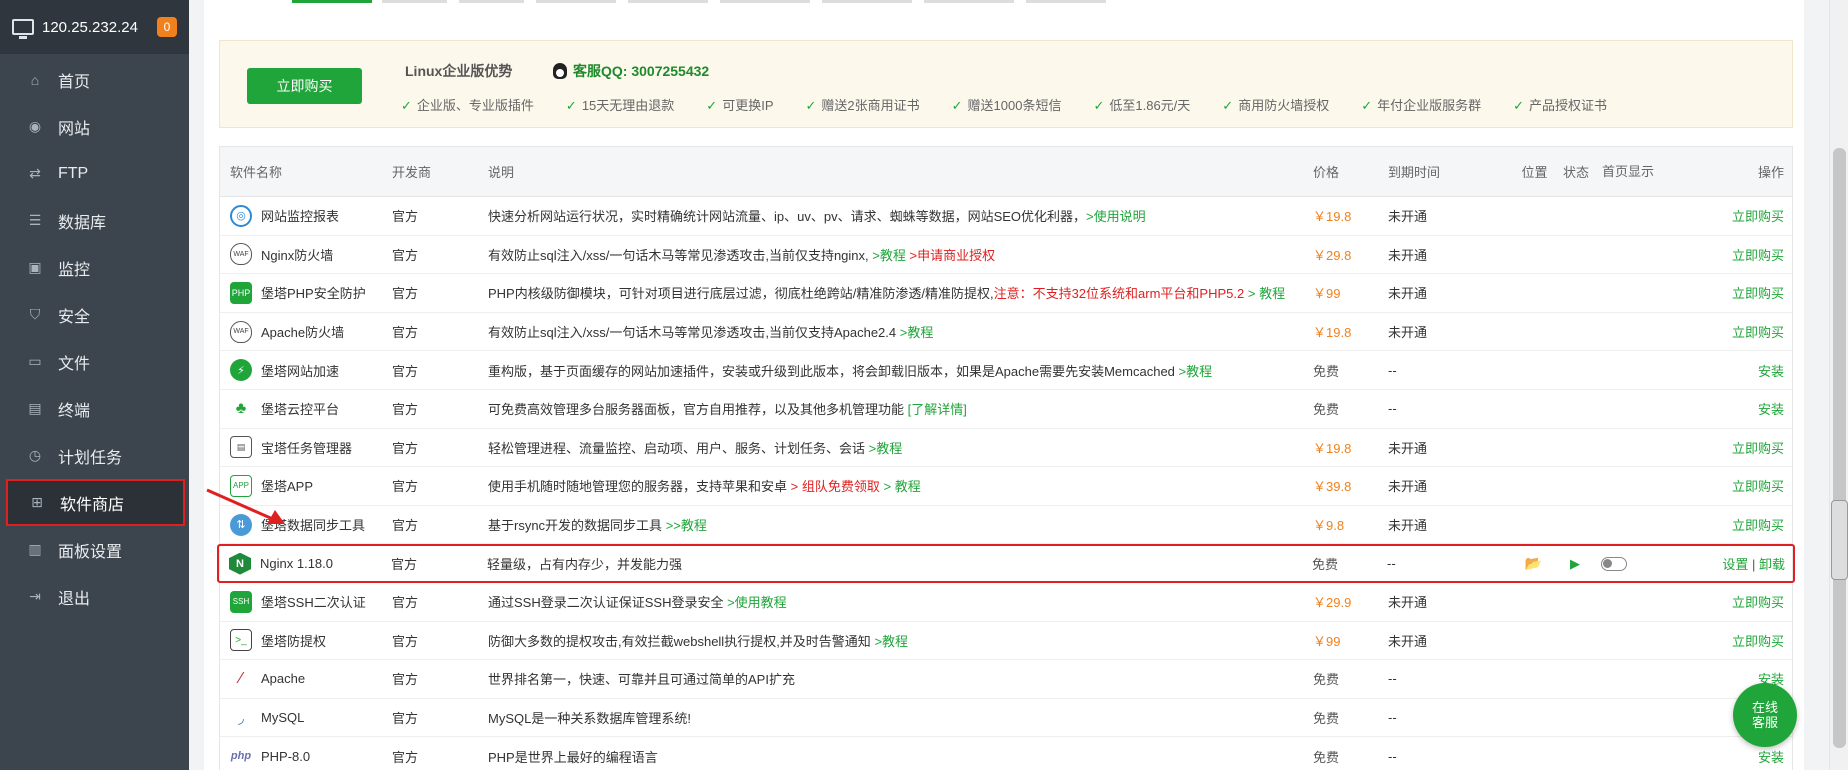 The width and height of the screenshot is (1848, 770). Describe the element at coordinates (405, 603) in the screenshot. I see `developer: 官方` at that location.